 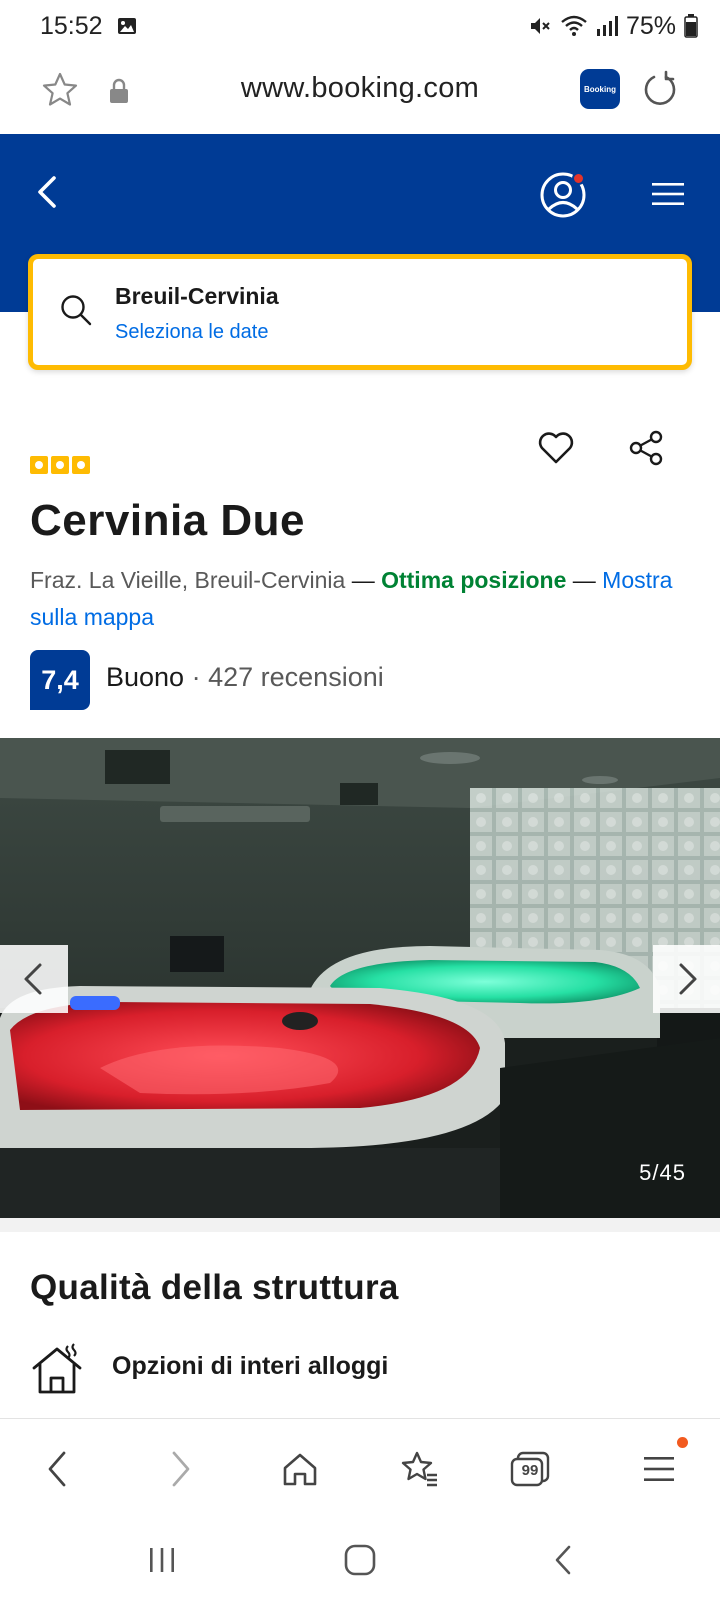 What do you see at coordinates (691, 26) in the screenshot?
I see `battery-icon` at bounding box center [691, 26].